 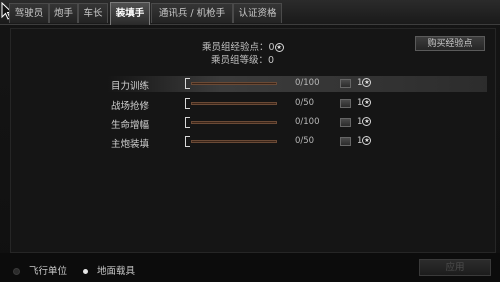 I want to click on unit-option-label: 飞行单位, so click(x=48, y=271).